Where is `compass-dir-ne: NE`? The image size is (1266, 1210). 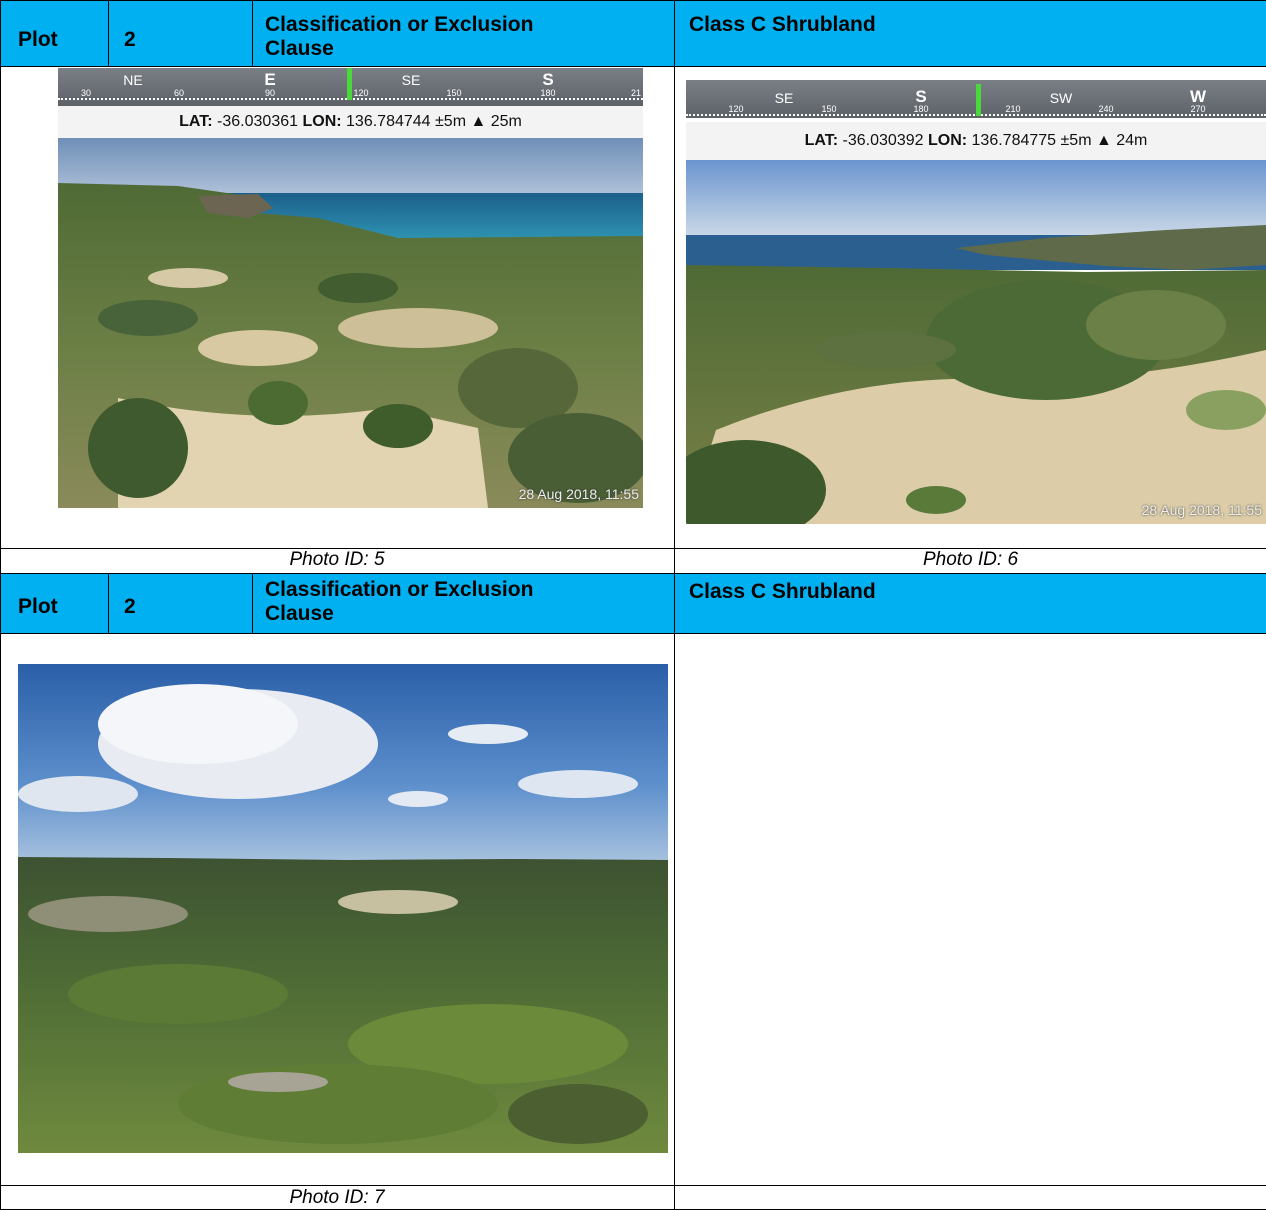
compass-dir-ne: NE is located at coordinates (133, 80).